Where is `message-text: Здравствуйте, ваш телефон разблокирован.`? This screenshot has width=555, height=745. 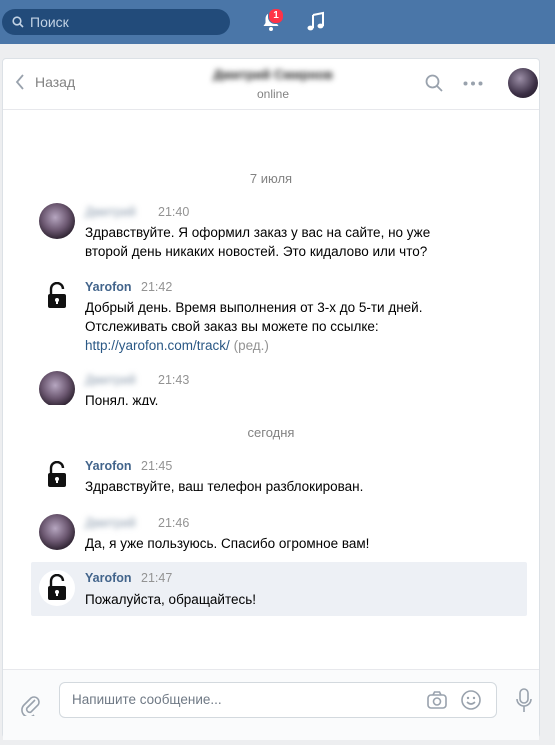
message-text: Здравствуйте, ваш телефон разблокирован. is located at coordinates (295, 486).